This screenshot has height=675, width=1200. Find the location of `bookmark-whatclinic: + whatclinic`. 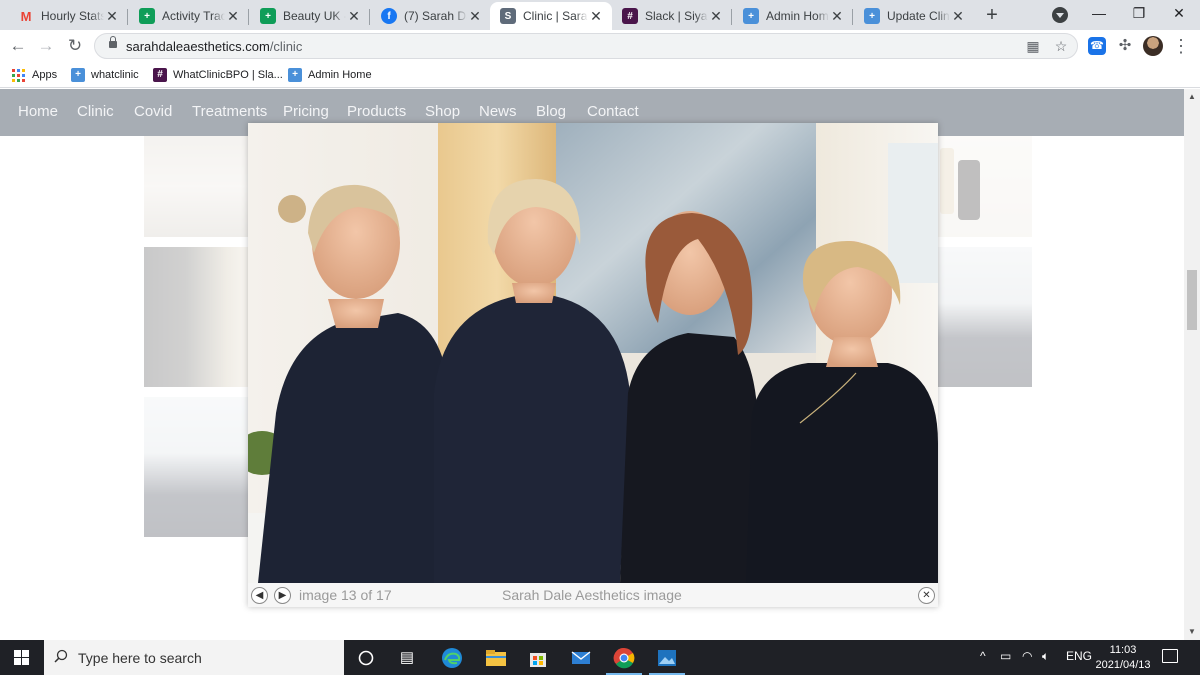

bookmark-whatclinic: + whatclinic is located at coordinates (105, 75).